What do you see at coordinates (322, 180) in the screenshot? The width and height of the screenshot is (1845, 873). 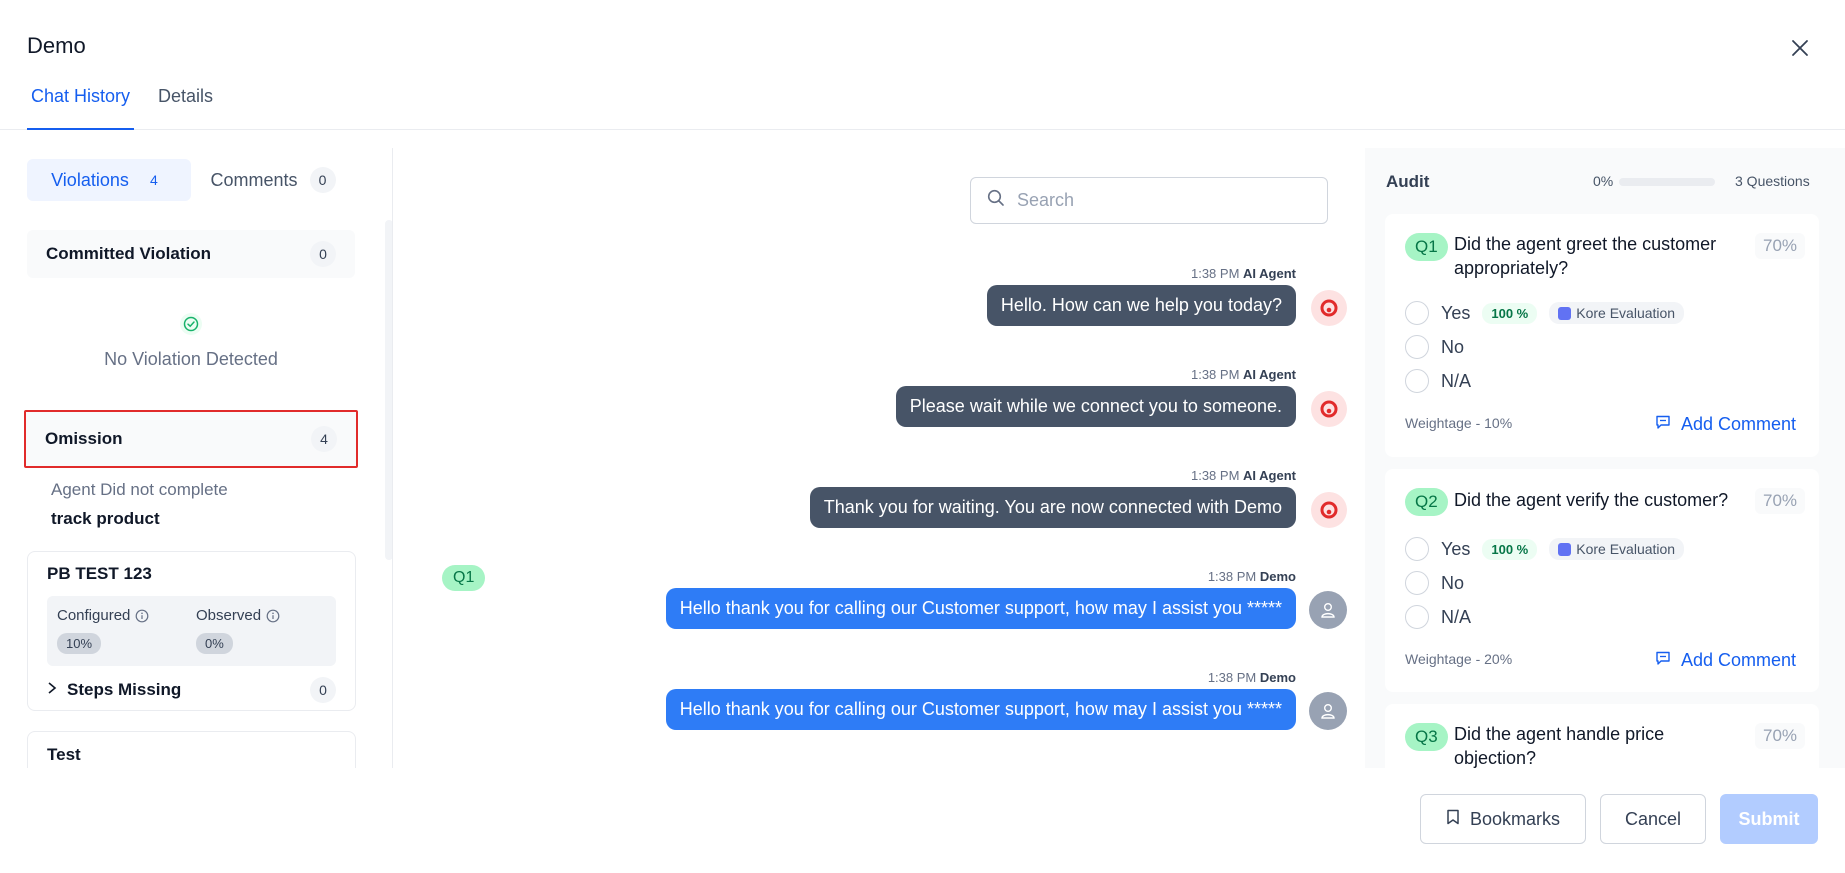 I see `comments-count: 0` at bounding box center [322, 180].